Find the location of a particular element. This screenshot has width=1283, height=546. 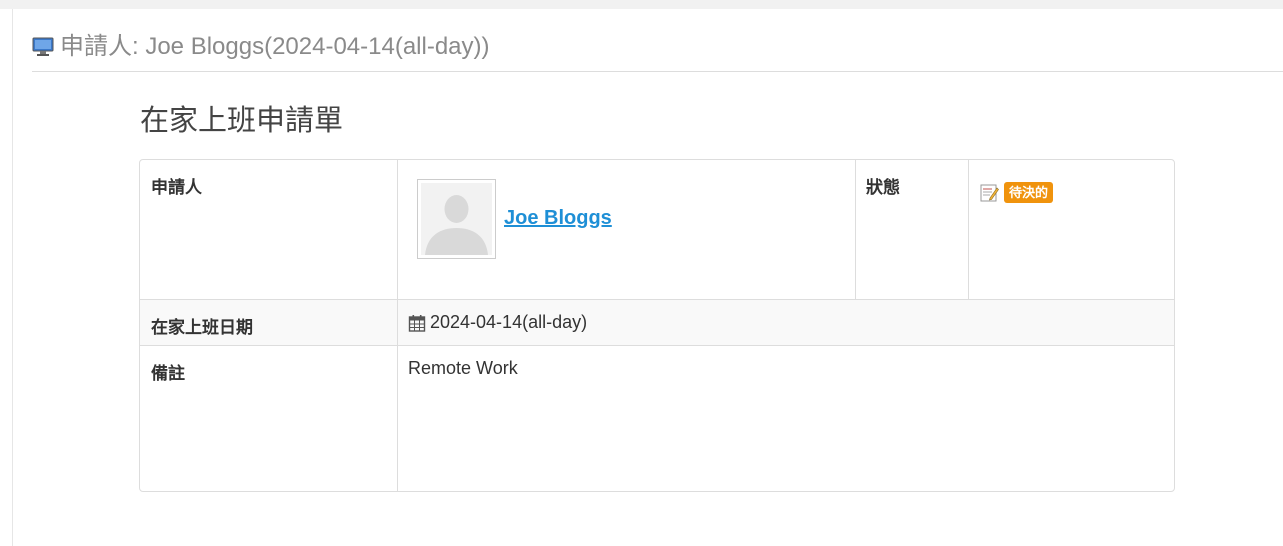

avatar is located at coordinates (456, 219).